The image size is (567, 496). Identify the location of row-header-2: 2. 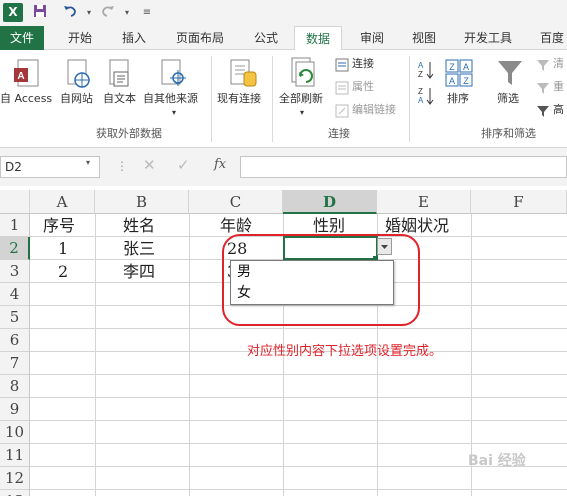
(15, 248).